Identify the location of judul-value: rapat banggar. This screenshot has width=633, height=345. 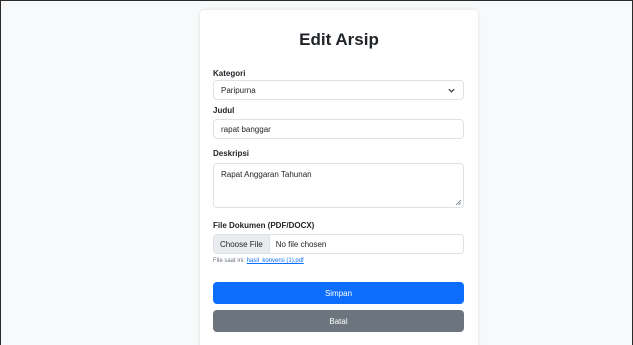
(246, 129).